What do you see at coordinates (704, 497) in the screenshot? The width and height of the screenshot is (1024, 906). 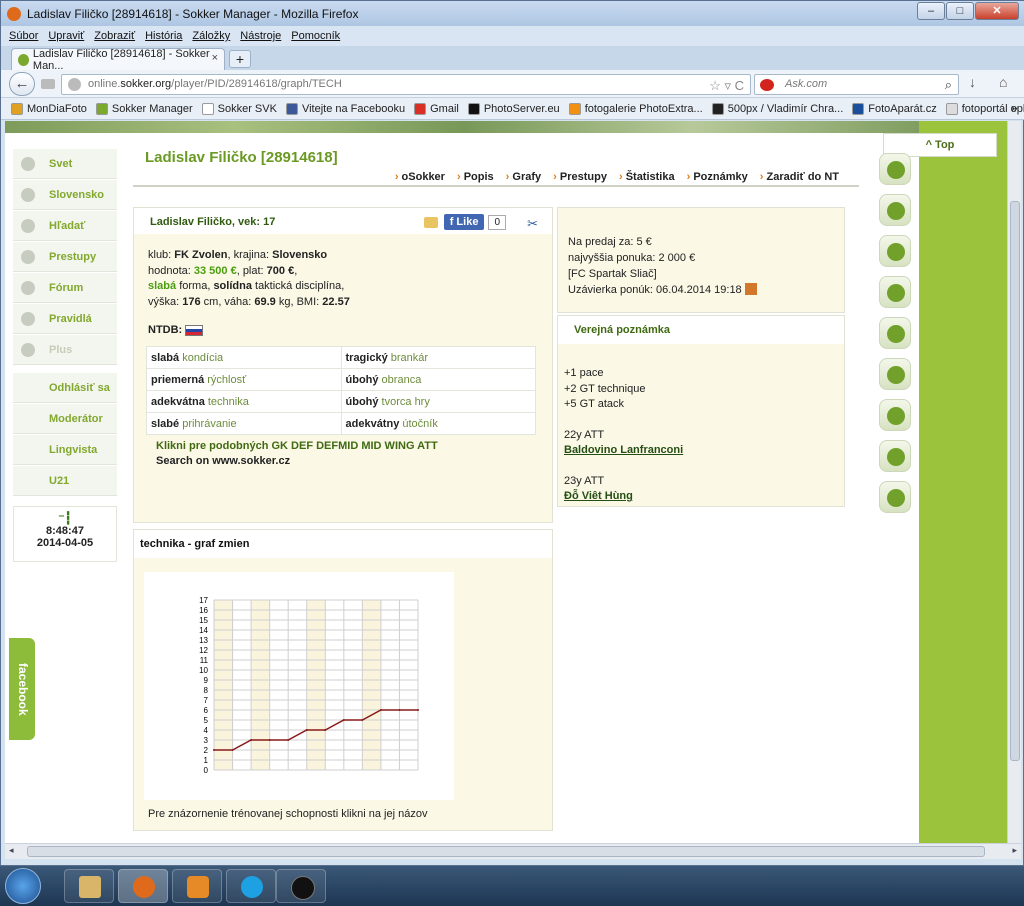 I see `player-link: Đỗ Viêt Hùng` at bounding box center [704, 497].